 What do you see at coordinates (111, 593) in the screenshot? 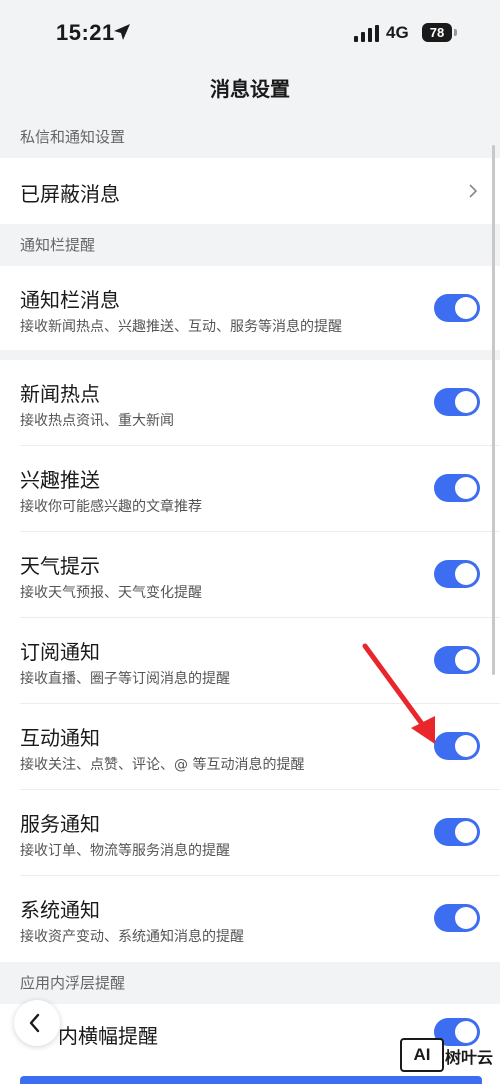
I see `row-subtitle: 接收天气预报、天气变化提醒` at bounding box center [111, 593].